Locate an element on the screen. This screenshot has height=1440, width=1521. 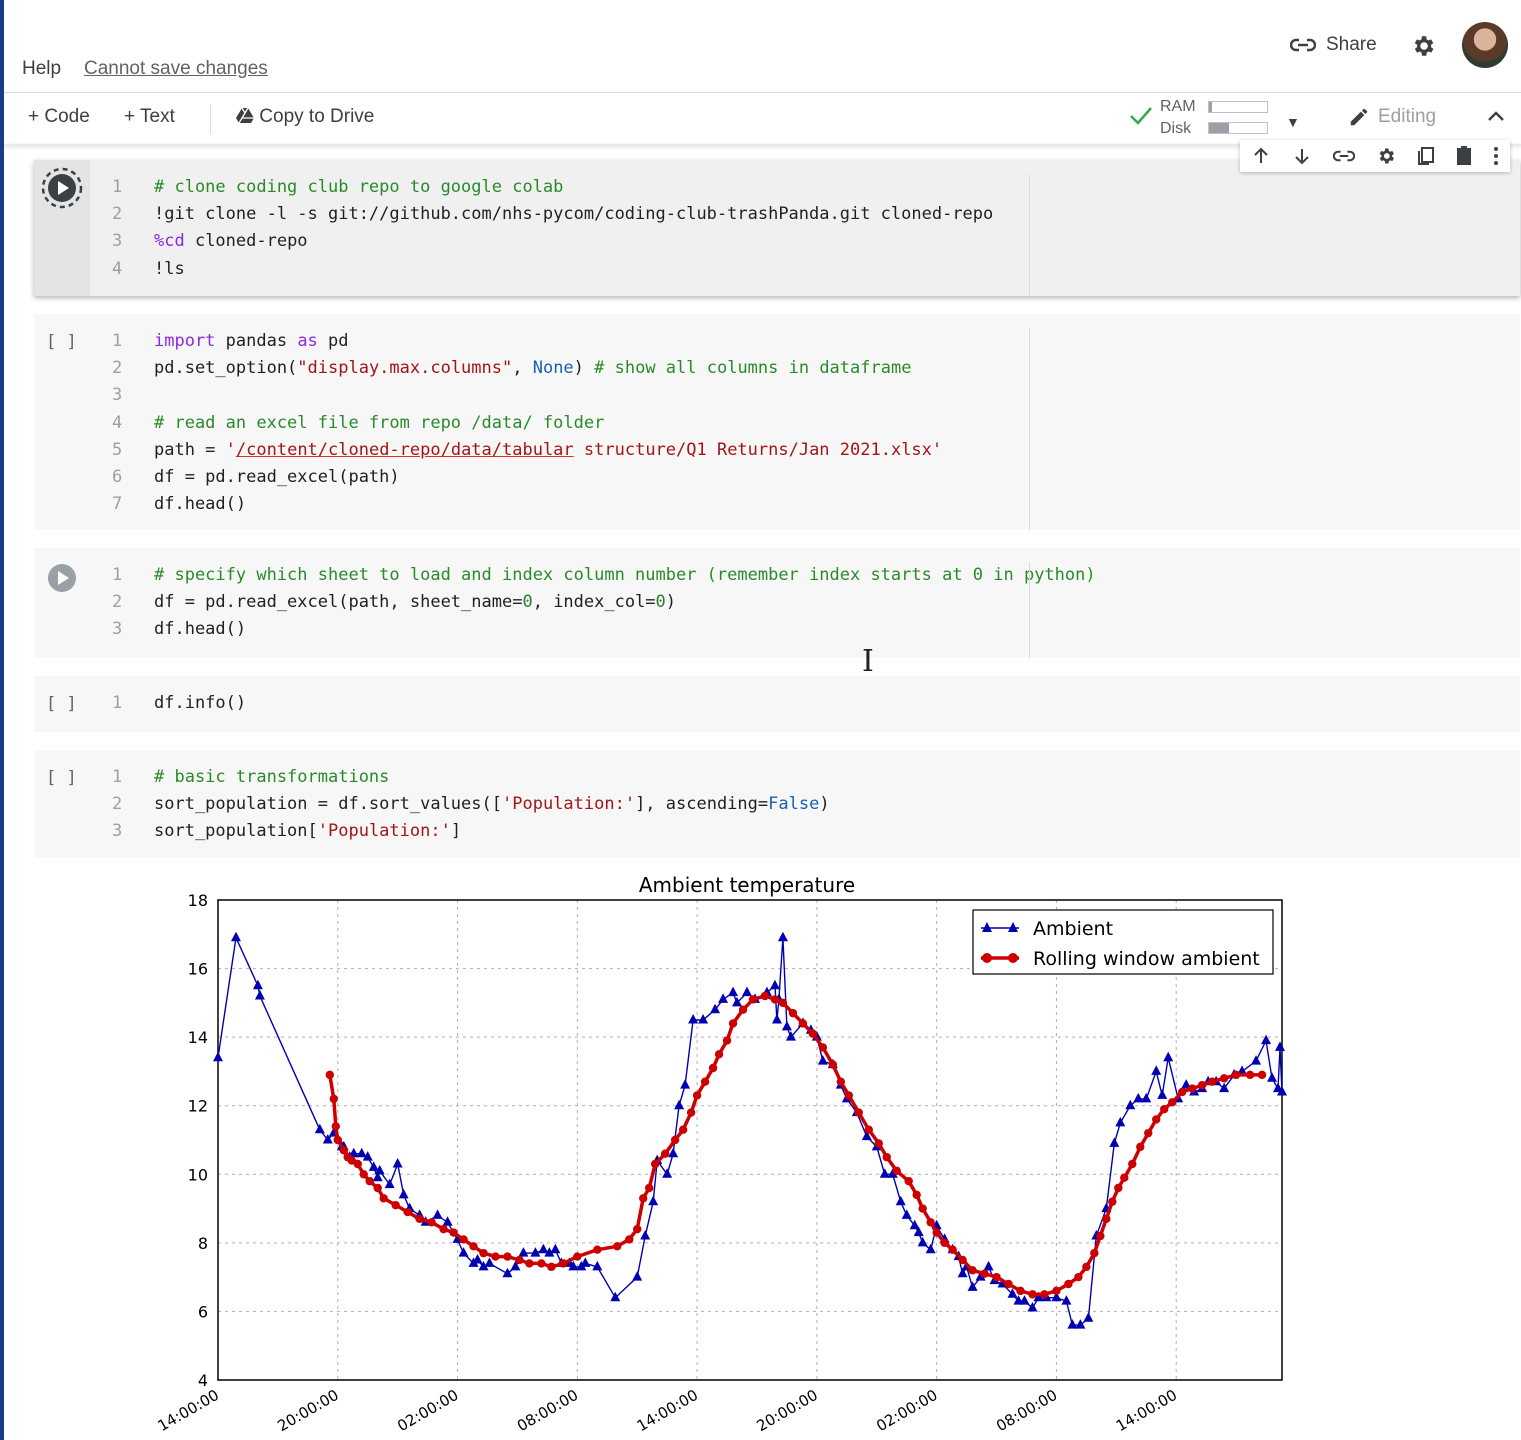
code-line: 1 import pandas as pd is located at coordinates (527, 341).